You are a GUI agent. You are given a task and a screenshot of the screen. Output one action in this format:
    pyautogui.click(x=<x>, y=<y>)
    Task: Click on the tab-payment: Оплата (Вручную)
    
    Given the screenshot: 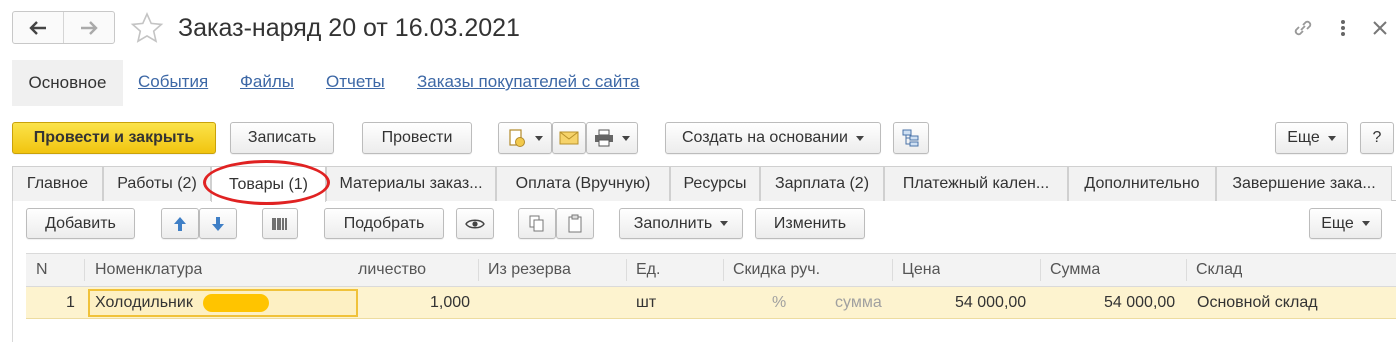 What is the action you would take?
    pyautogui.click(x=583, y=183)
    